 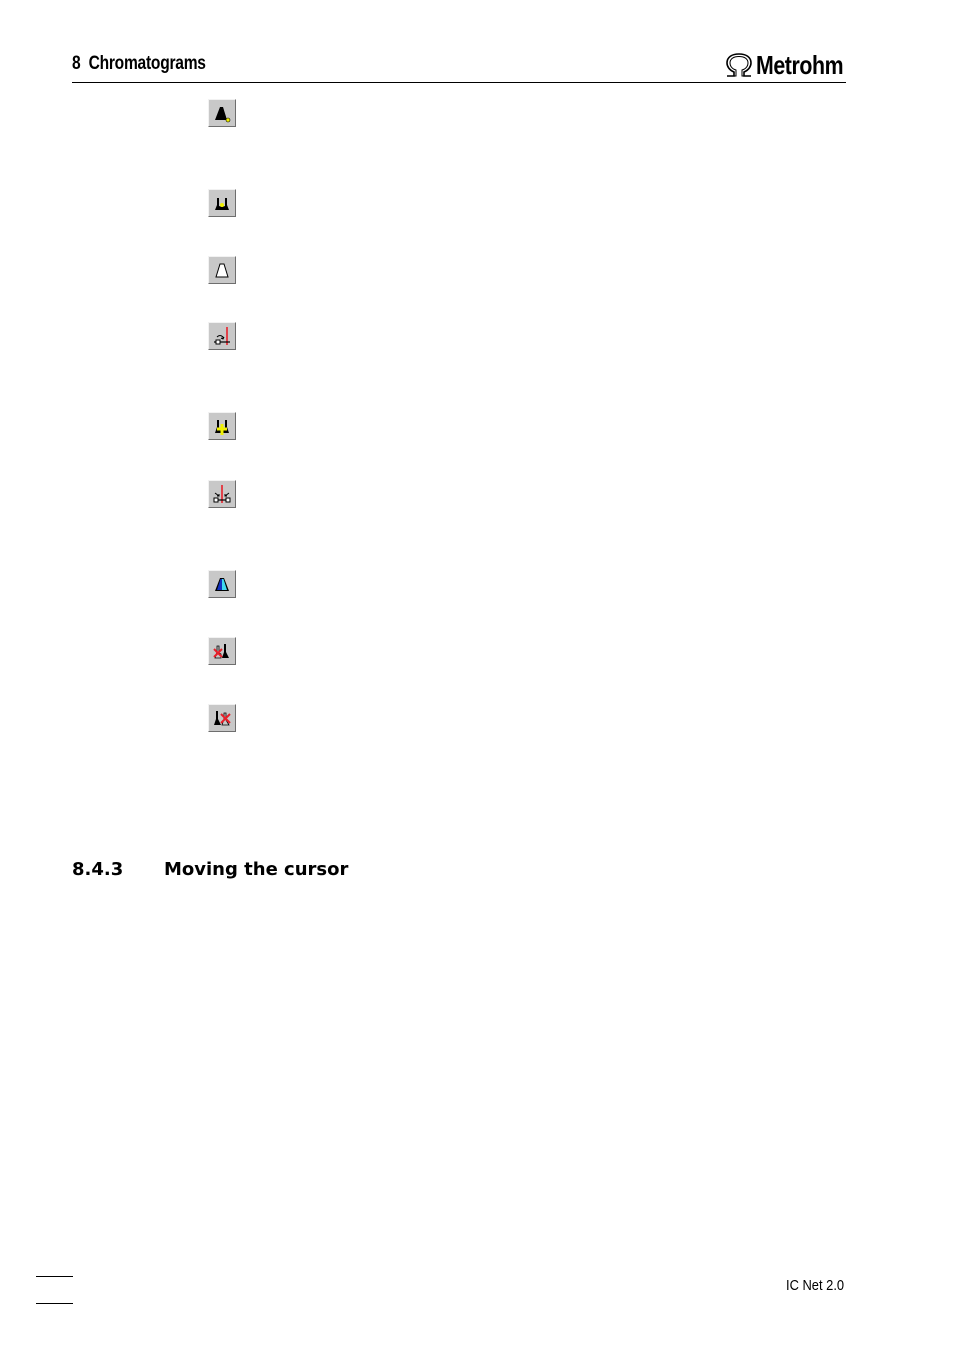 I want to click on toolbar-button-delete-left-peak, so click(x=222, y=651).